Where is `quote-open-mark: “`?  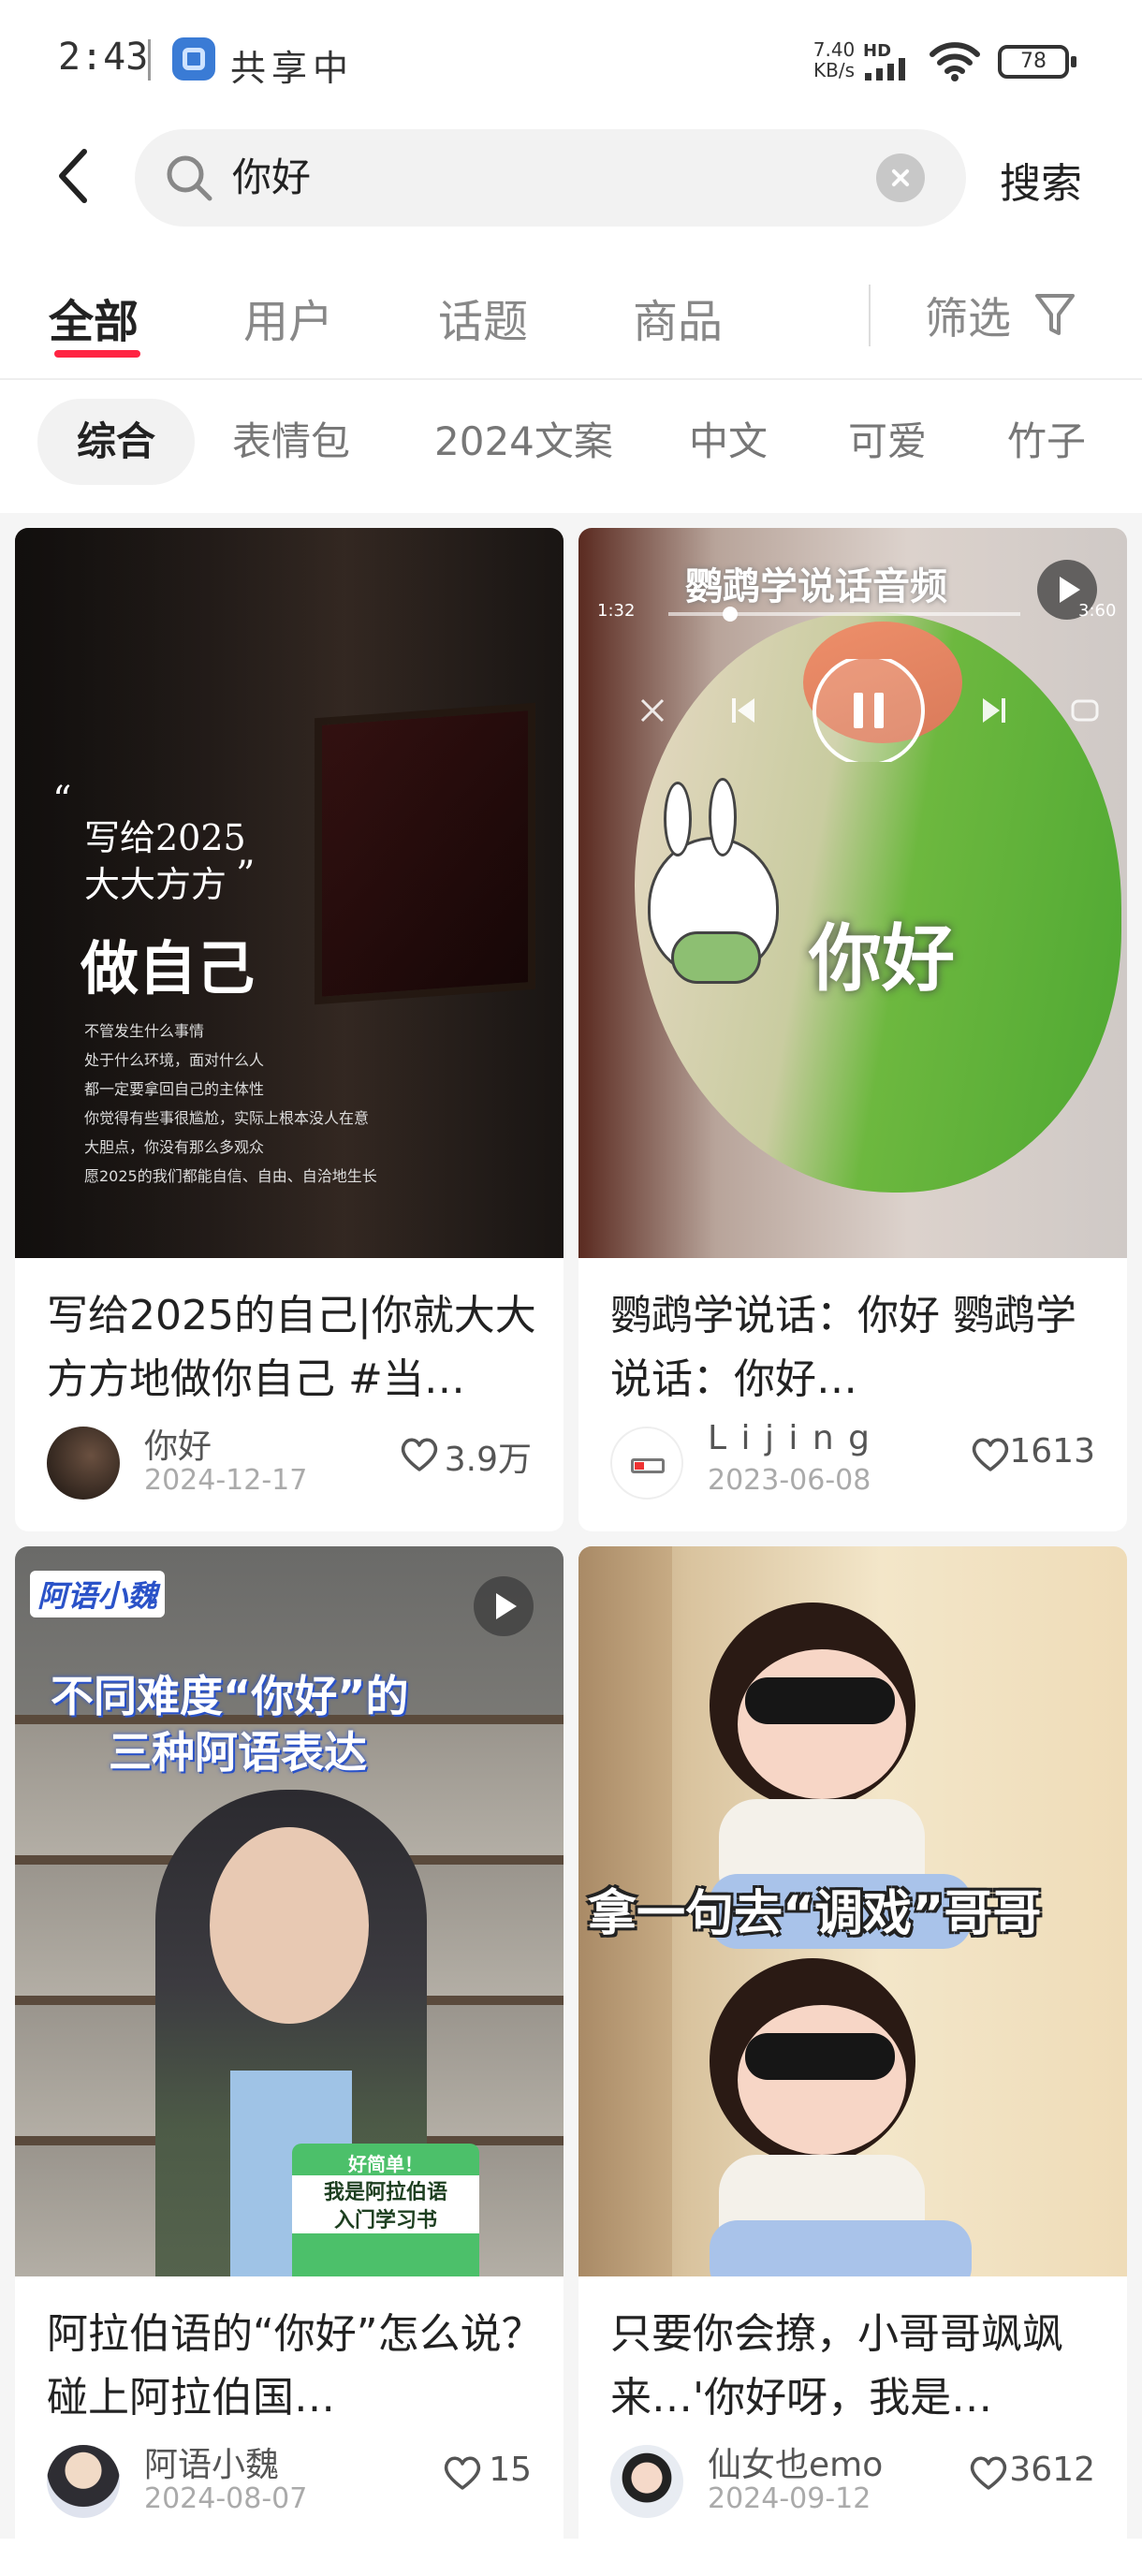
quote-open-mark: “ is located at coordinates (62, 800).